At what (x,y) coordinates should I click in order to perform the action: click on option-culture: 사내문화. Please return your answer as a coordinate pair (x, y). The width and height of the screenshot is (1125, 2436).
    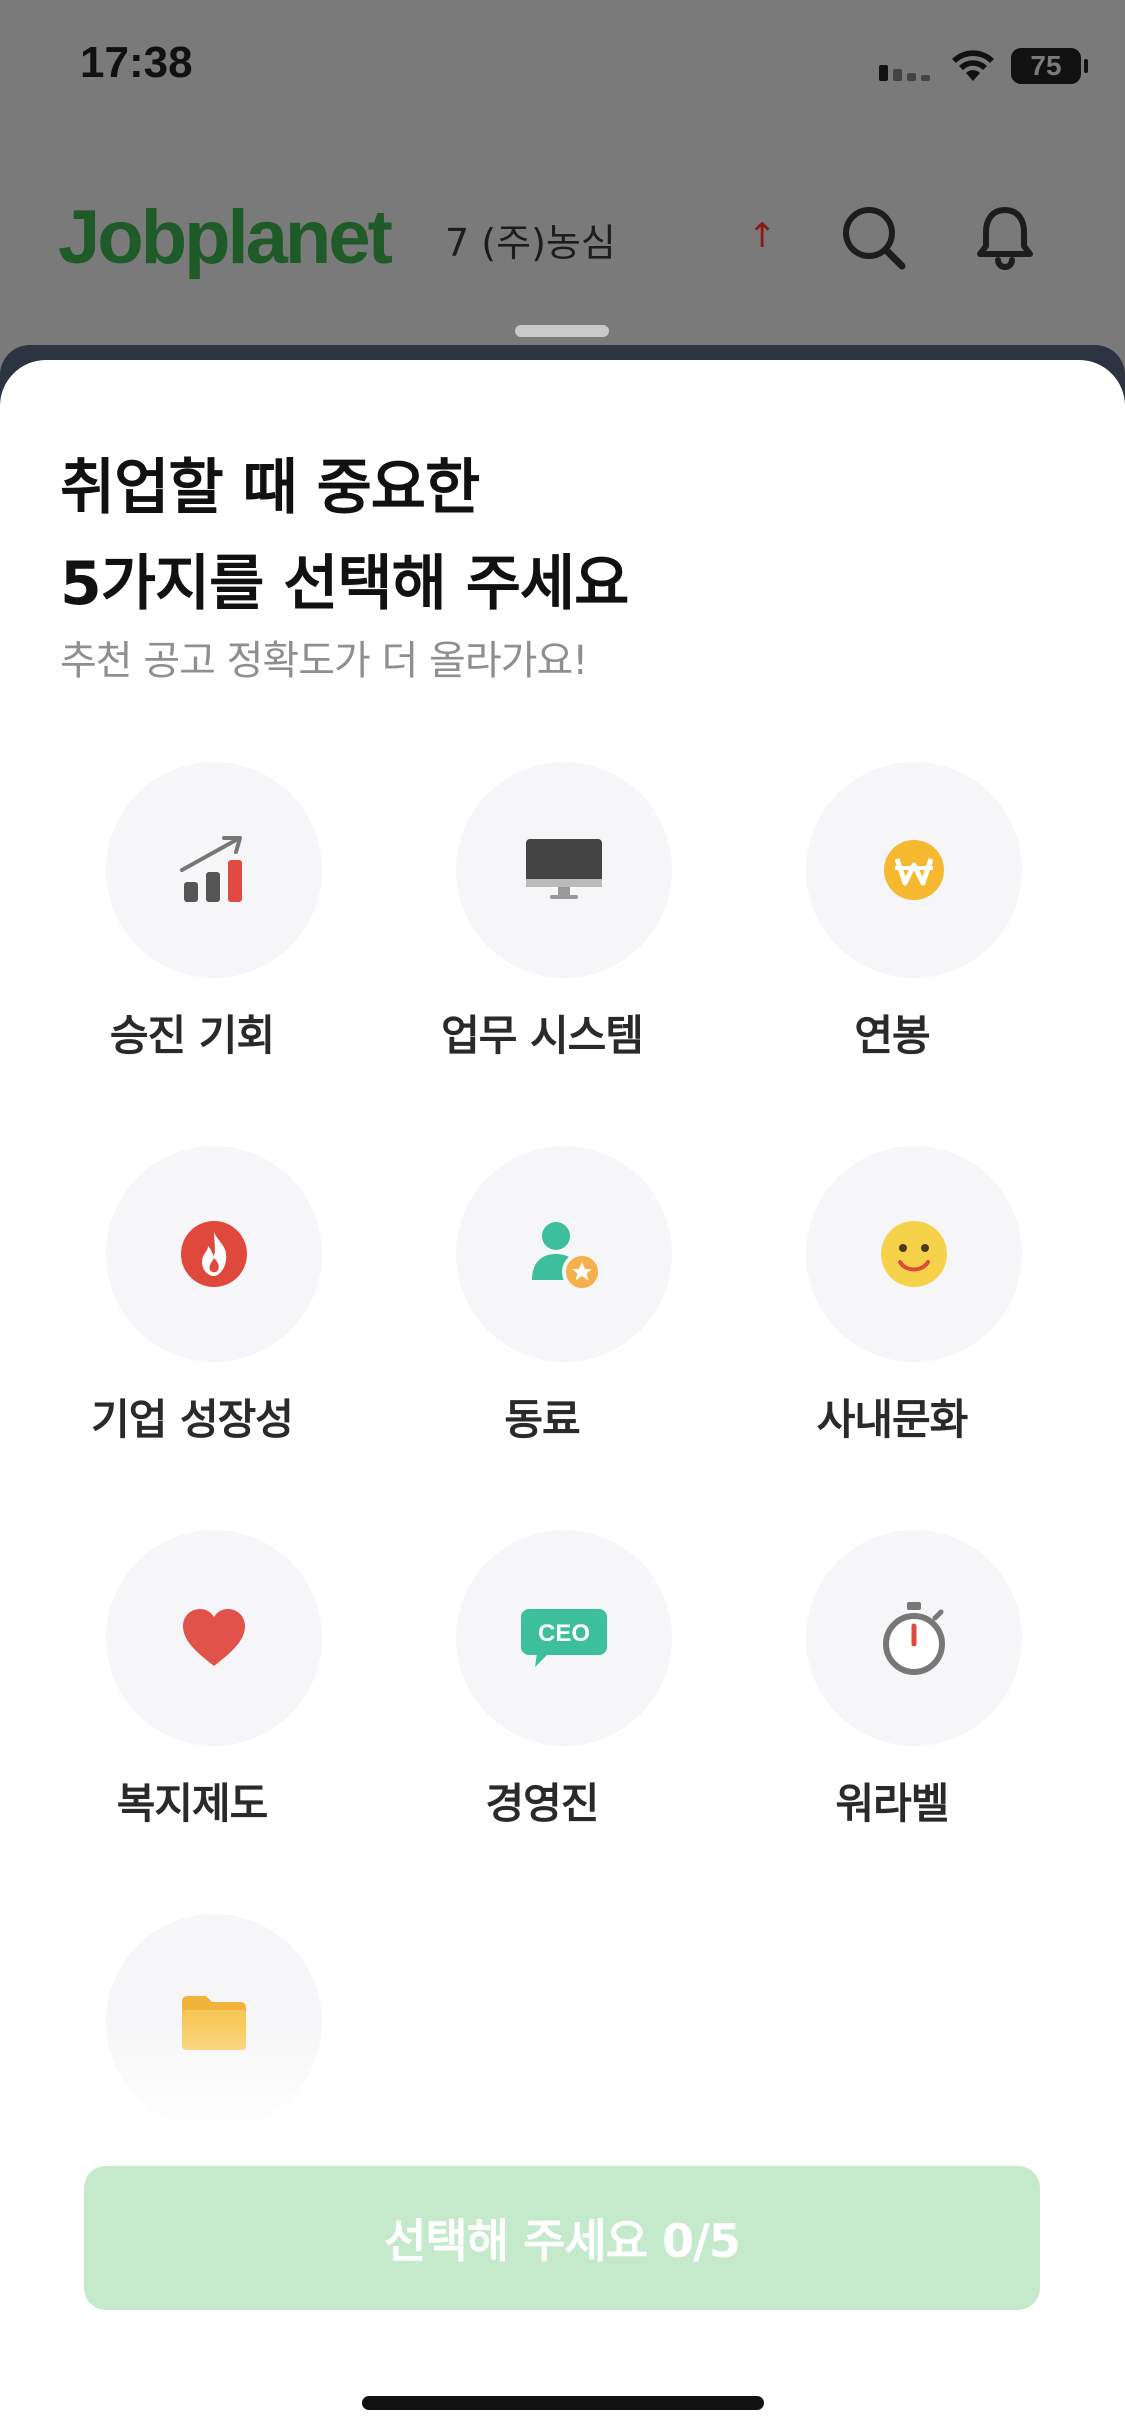
    Looking at the image, I should click on (892, 1311).